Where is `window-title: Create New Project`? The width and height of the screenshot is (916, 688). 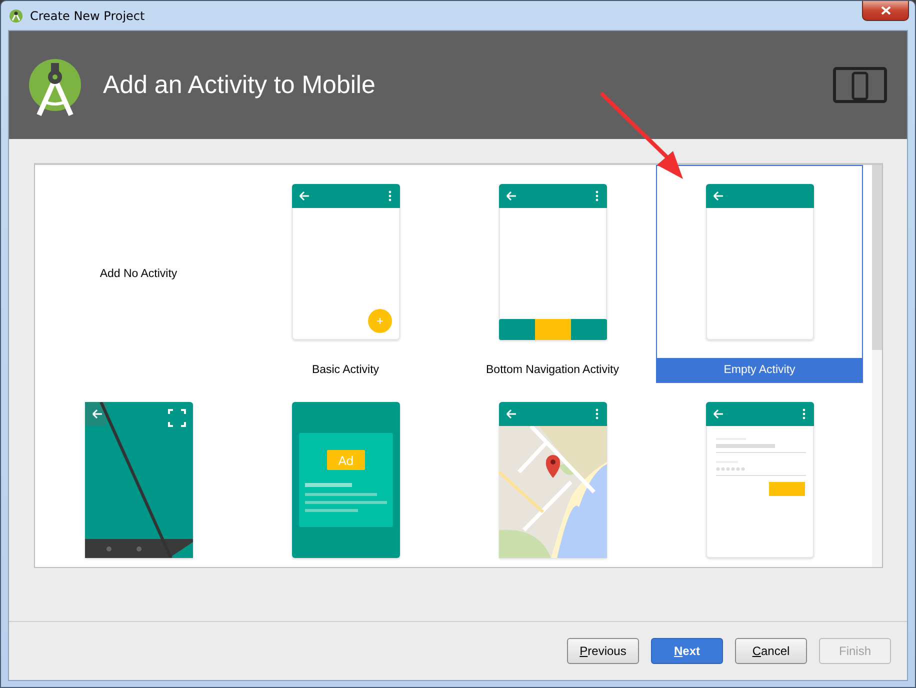 window-title: Create New Project is located at coordinates (87, 15).